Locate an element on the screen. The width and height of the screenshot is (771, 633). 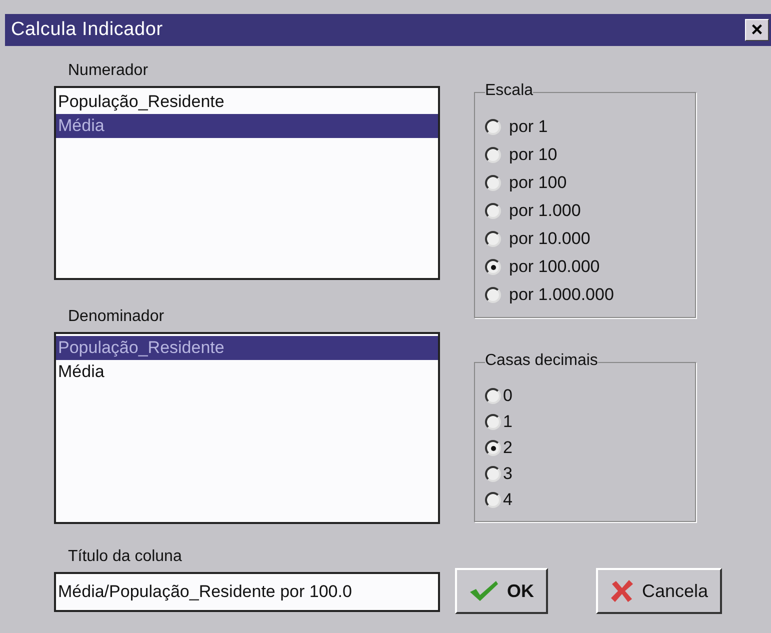
column-title-field: Média/População_Residente por 100.0 is located at coordinates (247, 592).